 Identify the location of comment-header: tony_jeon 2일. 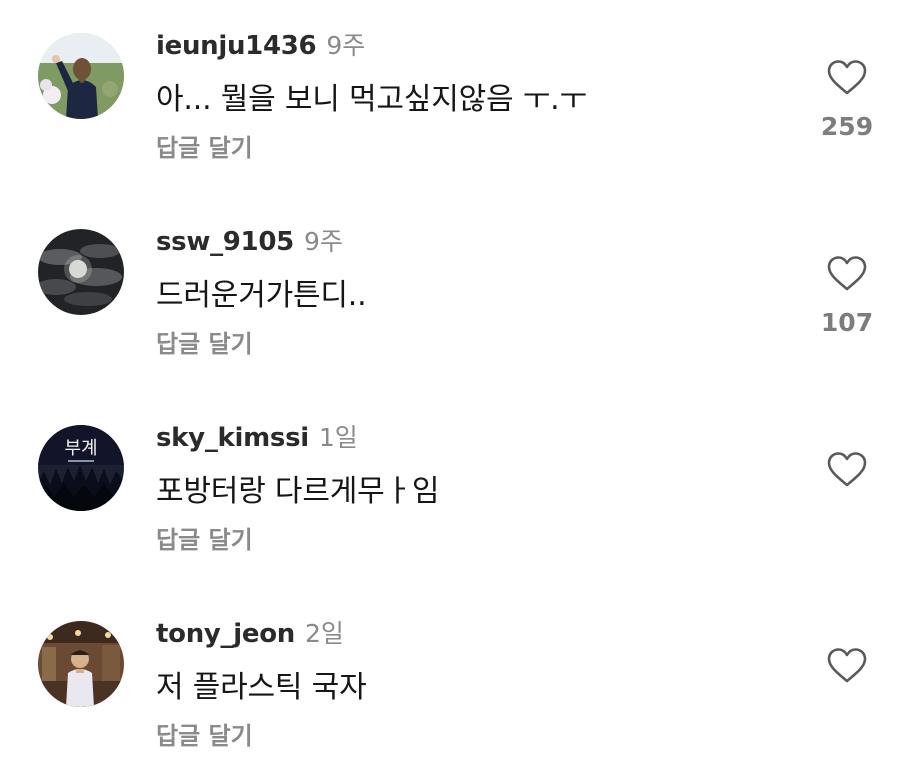
(250, 634).